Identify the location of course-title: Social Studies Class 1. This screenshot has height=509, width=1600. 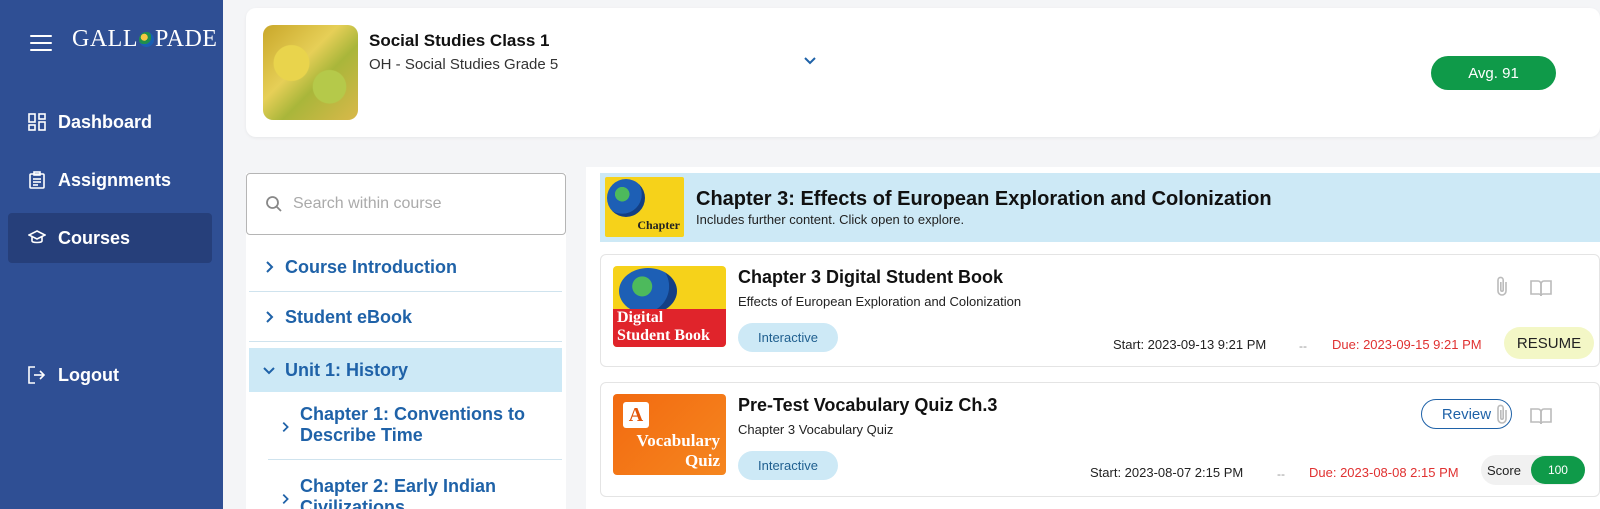
(459, 40).